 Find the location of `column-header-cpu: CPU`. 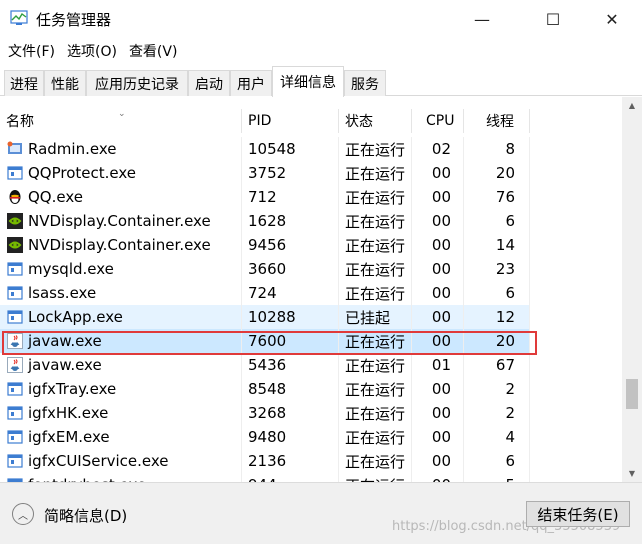

column-header-cpu: CPU is located at coordinates (438, 121).